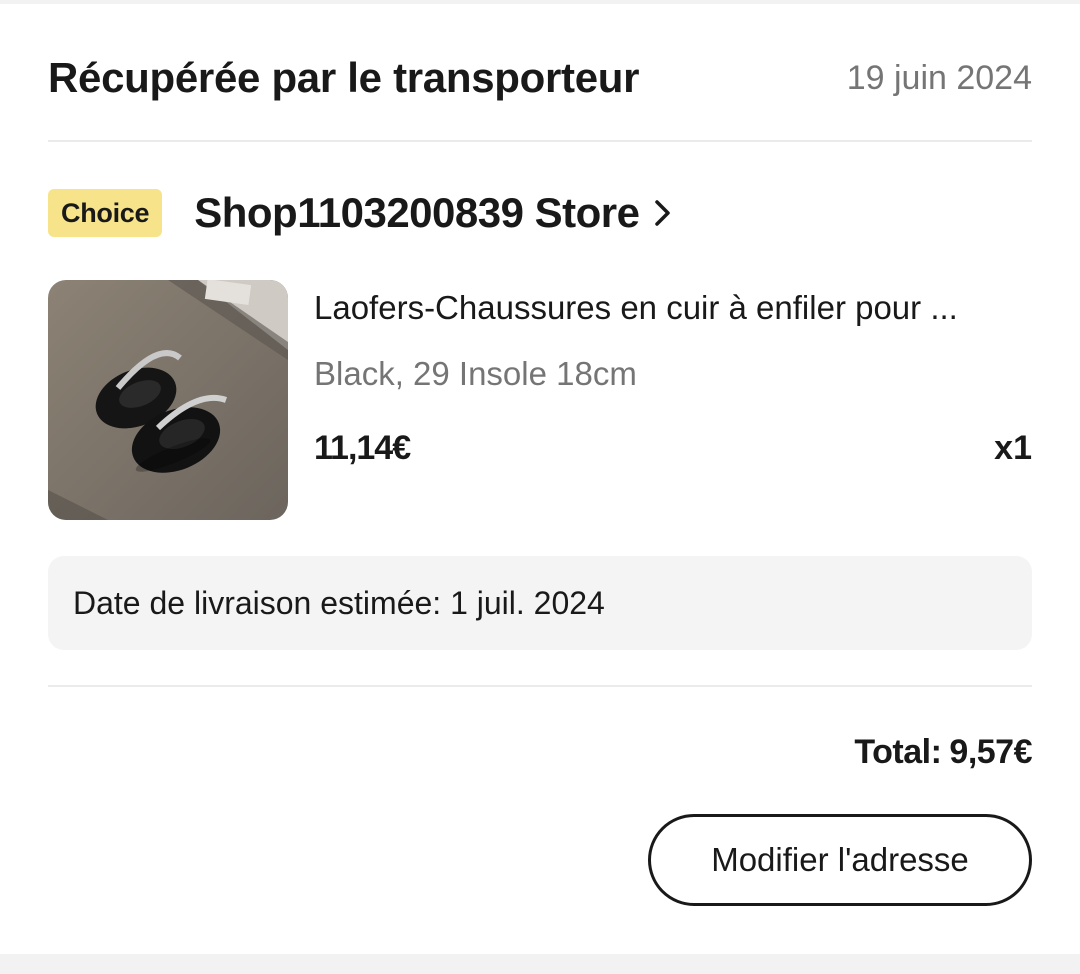  I want to click on store-link: Choice Shop1103200839 Store, so click(361, 213).